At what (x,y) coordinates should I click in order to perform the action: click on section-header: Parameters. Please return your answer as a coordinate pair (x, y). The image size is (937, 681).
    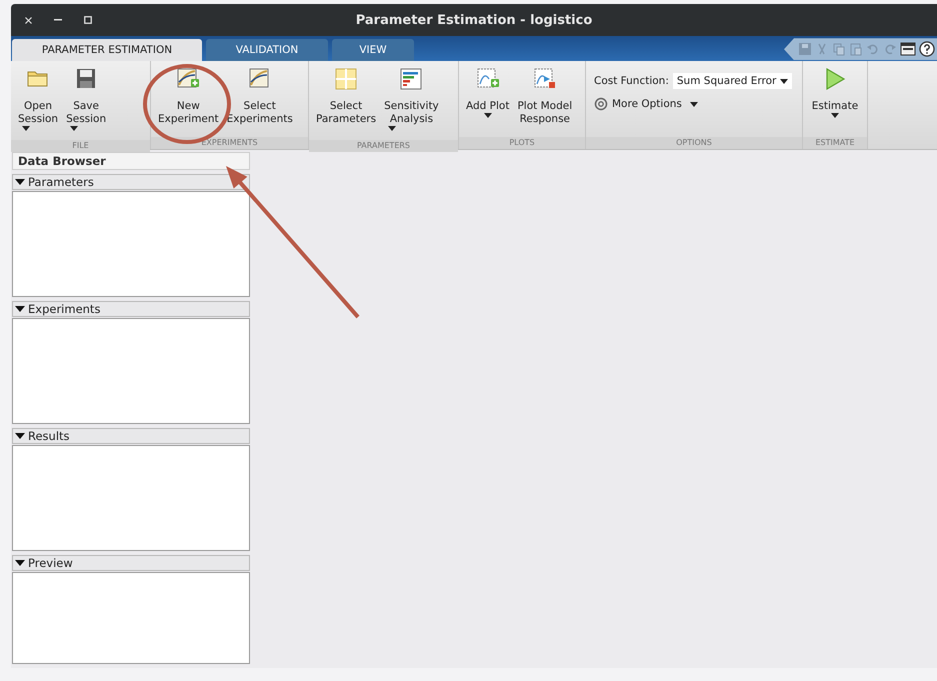
    Looking at the image, I should click on (131, 182).